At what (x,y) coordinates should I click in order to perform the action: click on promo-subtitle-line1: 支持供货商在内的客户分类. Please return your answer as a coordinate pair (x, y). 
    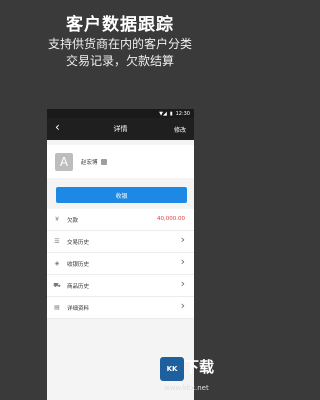
    Looking at the image, I should click on (119, 44).